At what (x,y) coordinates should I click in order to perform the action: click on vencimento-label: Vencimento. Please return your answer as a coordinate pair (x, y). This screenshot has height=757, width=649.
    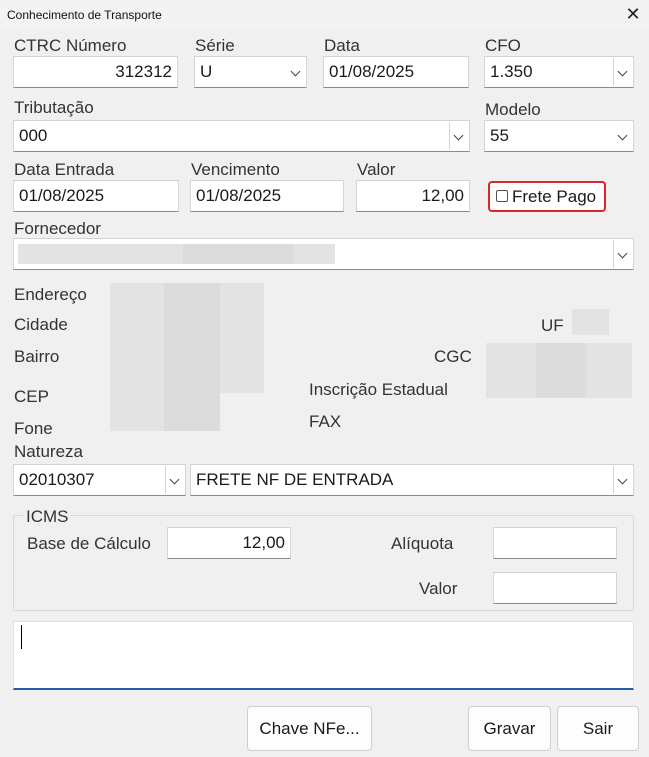
    Looking at the image, I should click on (235, 169).